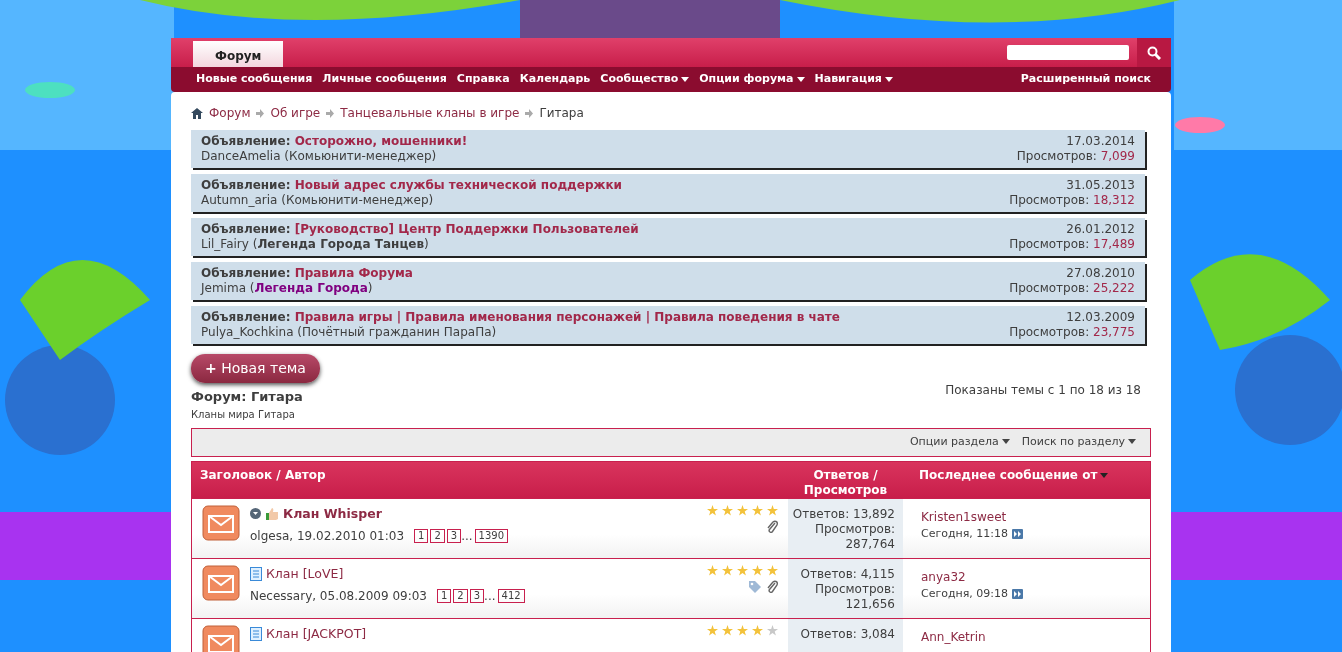 Image resolution: width=1342 pixels, height=652 pixels. What do you see at coordinates (1068, 52) in the screenshot?
I see `search-field` at bounding box center [1068, 52].